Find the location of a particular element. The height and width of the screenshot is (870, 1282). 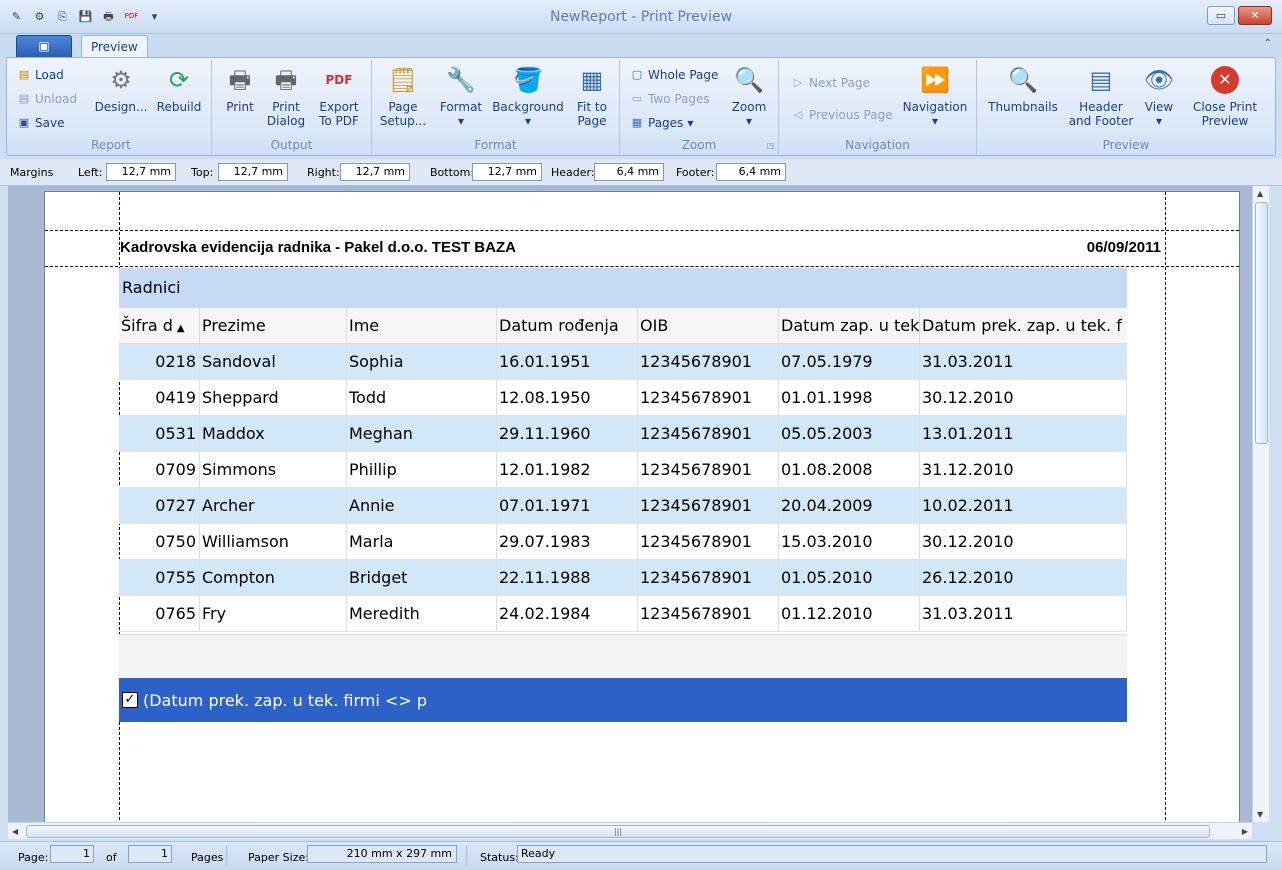

table-cell: 0531 is located at coordinates (159, 433).